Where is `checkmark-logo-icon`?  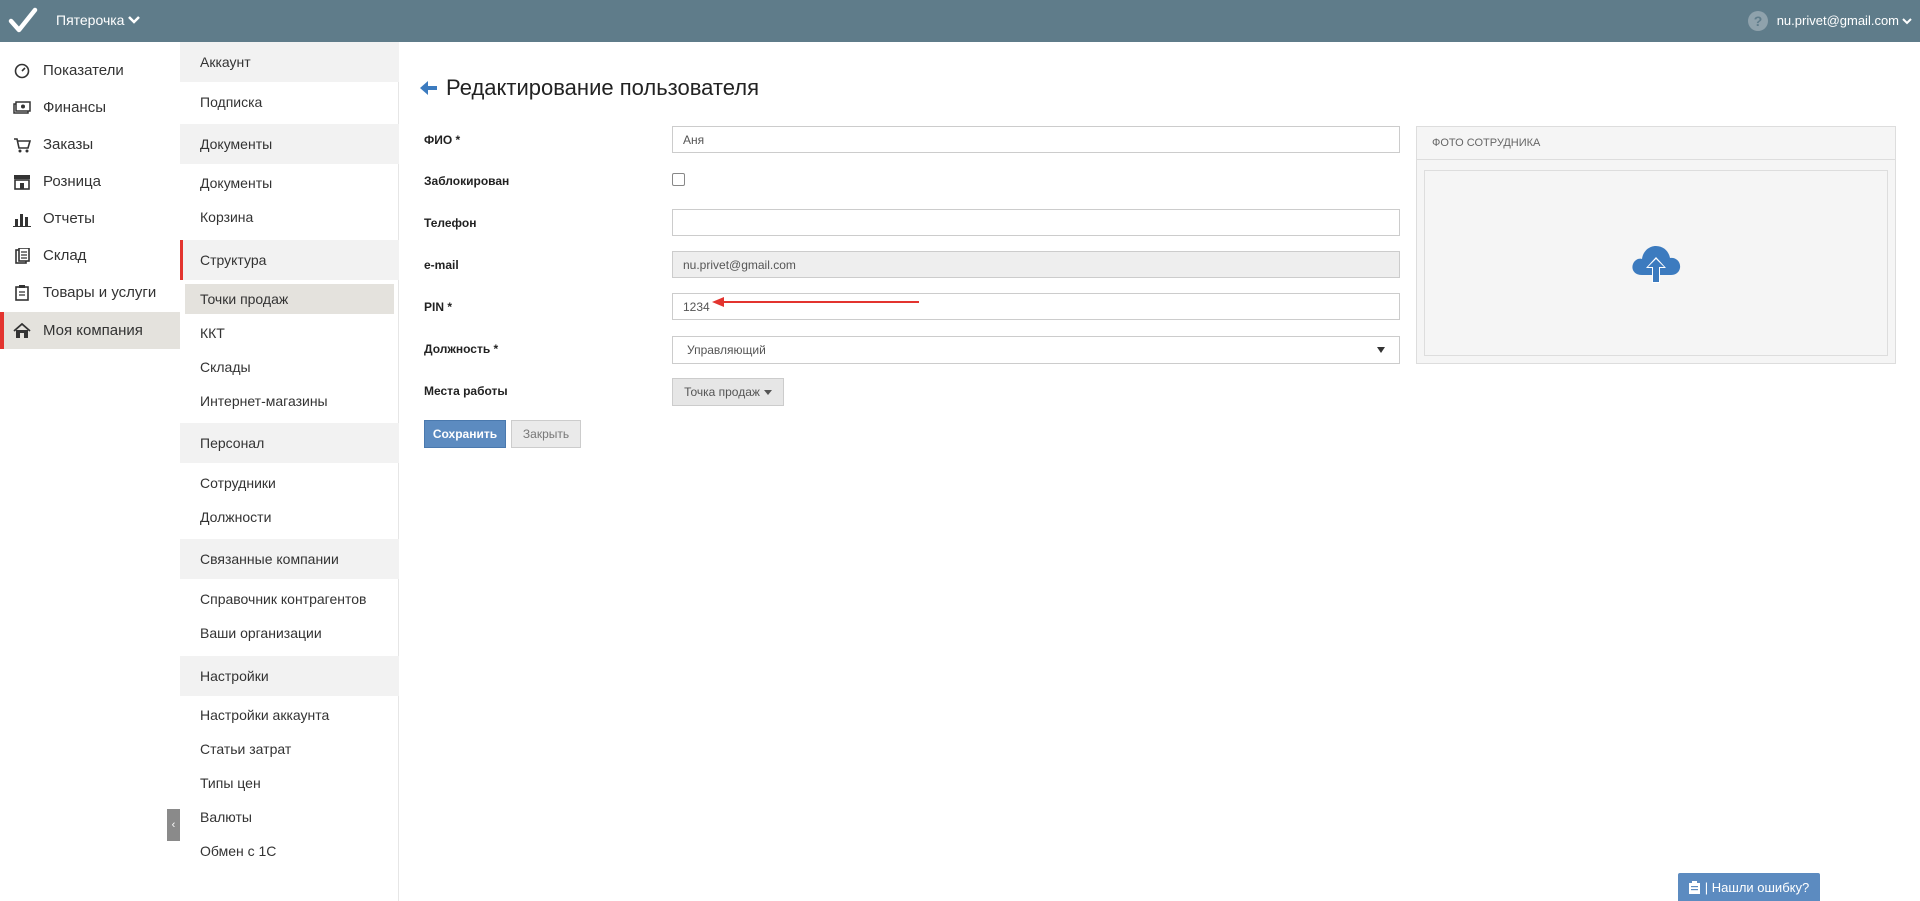
checkmark-logo-icon is located at coordinates (23, 21).